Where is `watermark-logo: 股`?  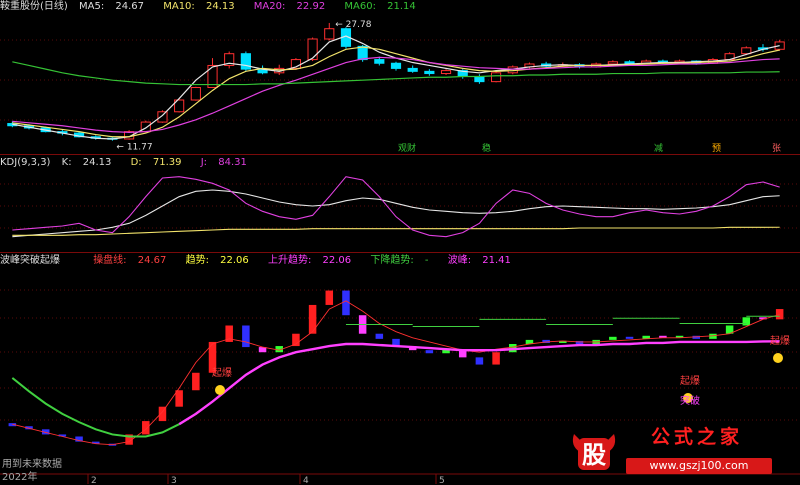 watermark-logo: 股 is located at coordinates (594, 450).